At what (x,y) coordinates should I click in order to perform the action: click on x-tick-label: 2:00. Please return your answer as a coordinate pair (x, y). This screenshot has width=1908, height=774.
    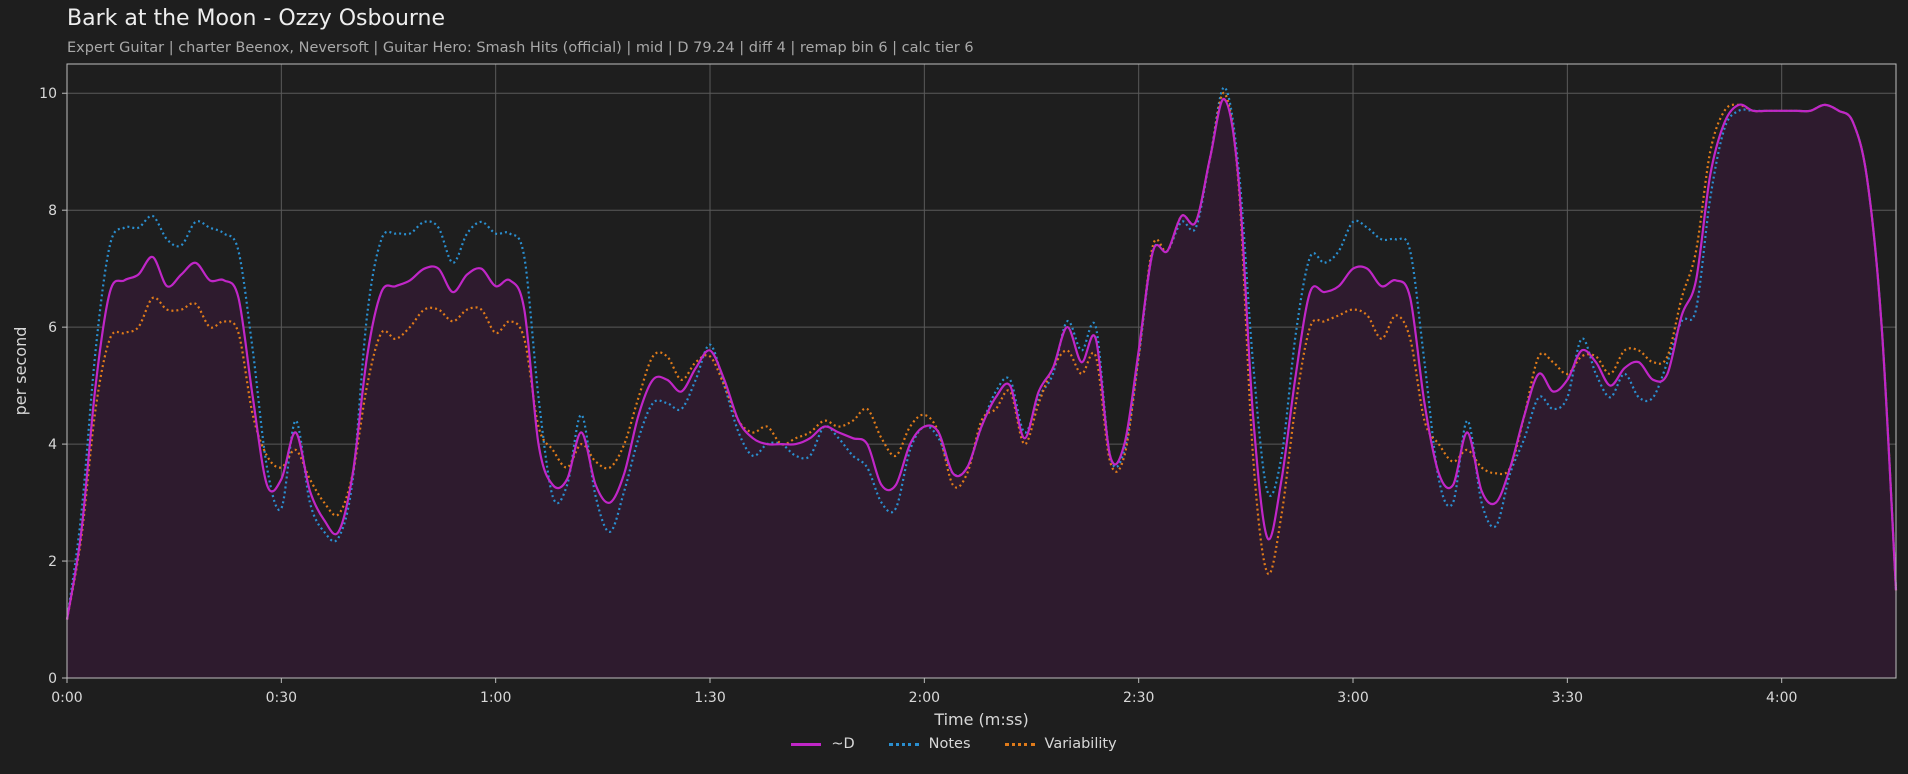
    Looking at the image, I should click on (924, 698).